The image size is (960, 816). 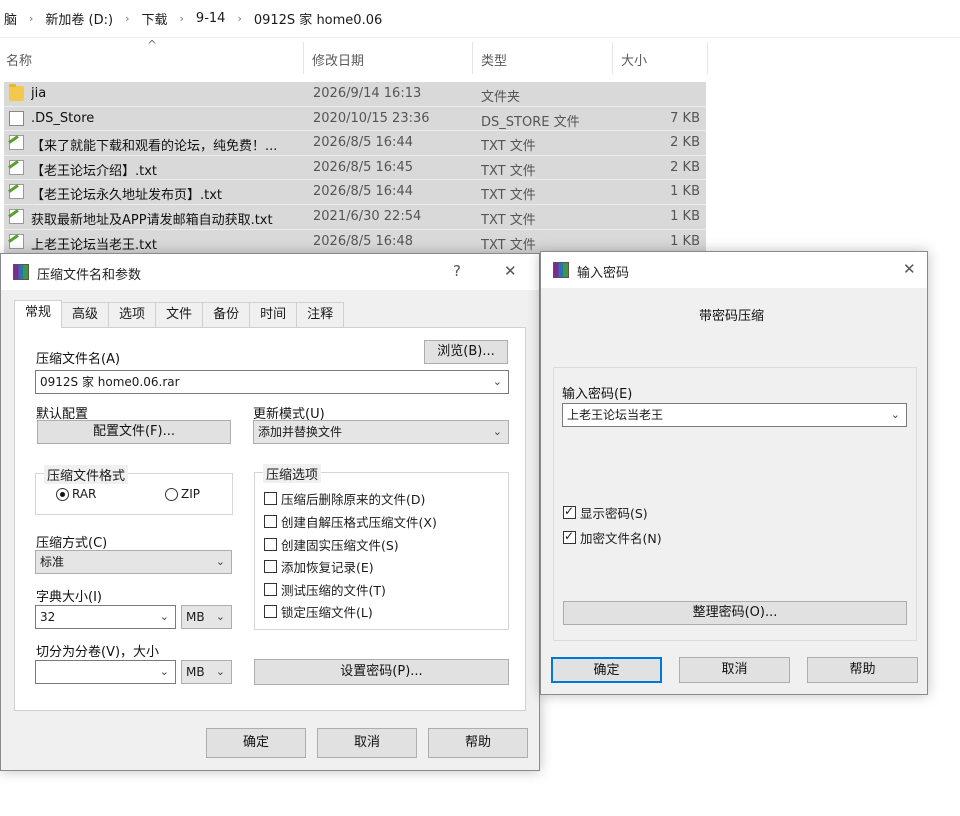 I want to click on tab-backup: 备份, so click(x=226, y=315).